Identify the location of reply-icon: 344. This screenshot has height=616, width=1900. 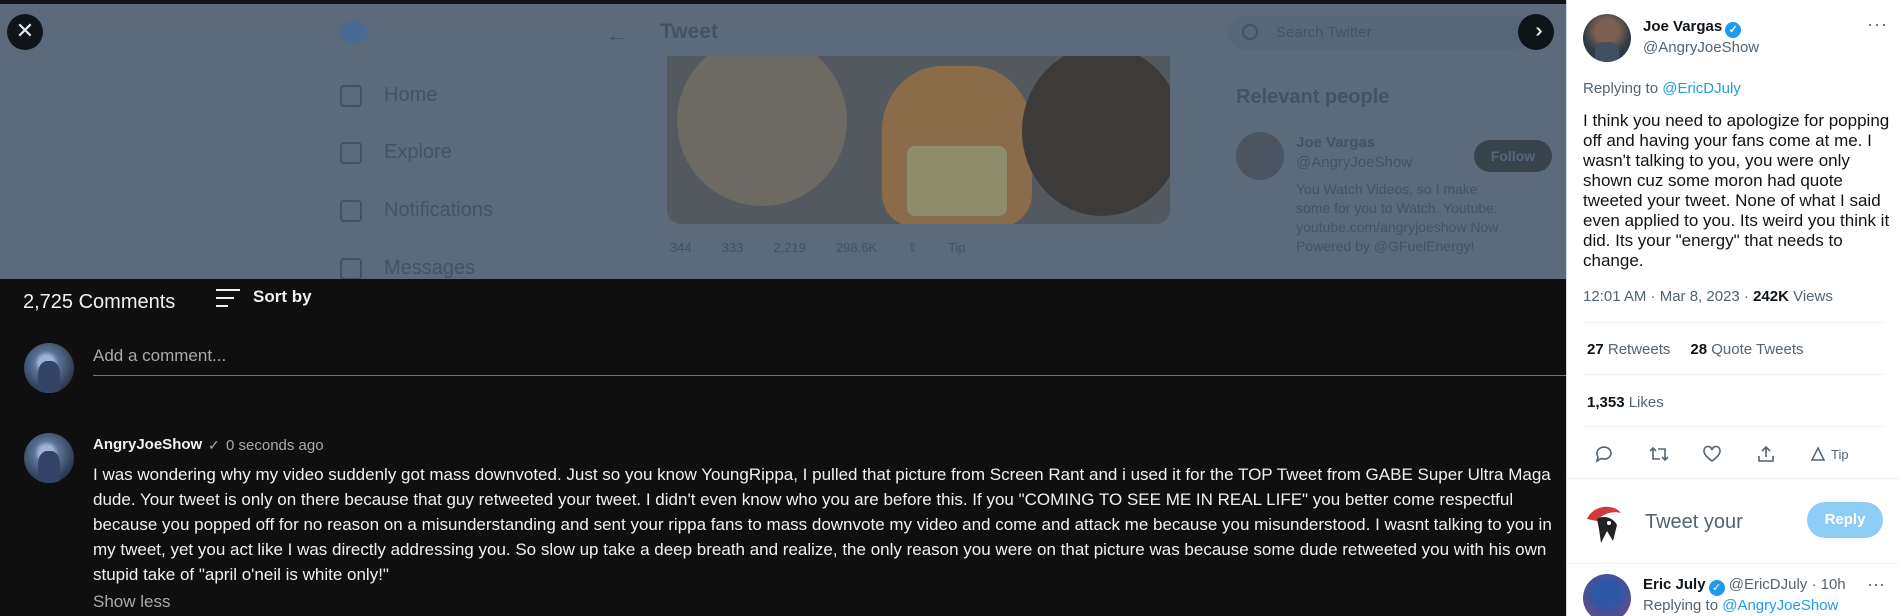
(681, 247).